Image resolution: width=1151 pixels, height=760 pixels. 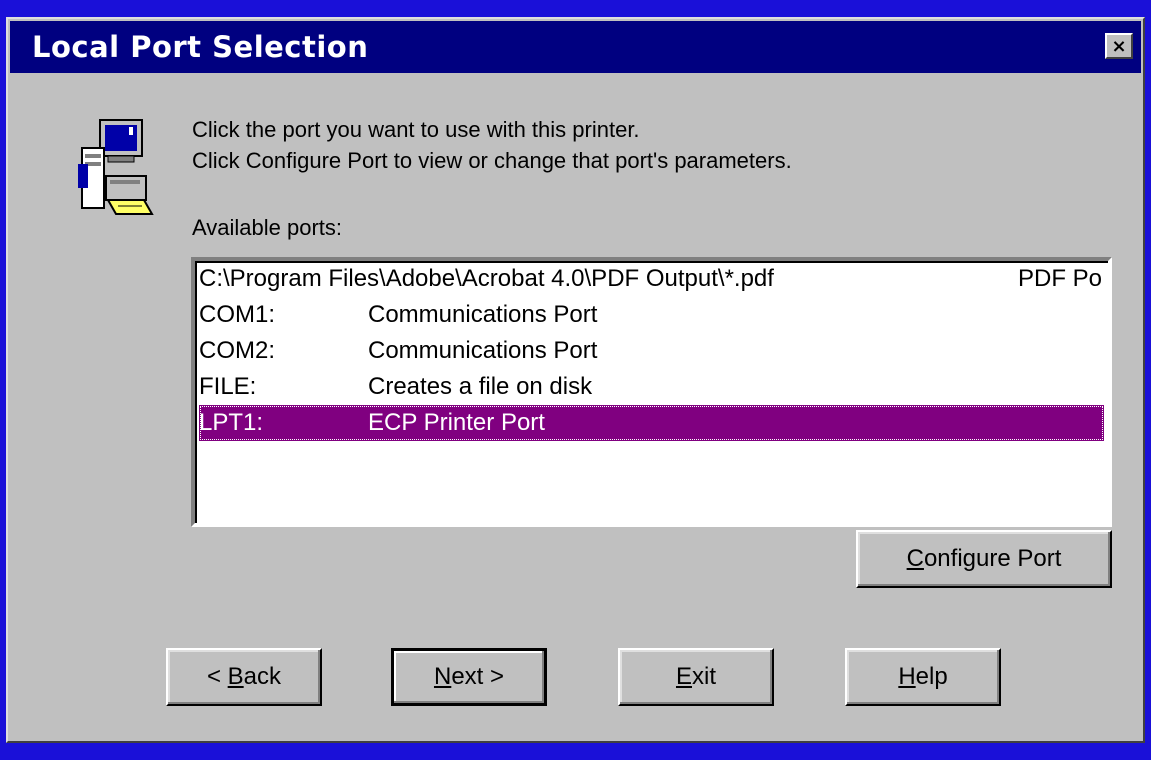 I want to click on exit-accel: E, so click(x=683, y=676).